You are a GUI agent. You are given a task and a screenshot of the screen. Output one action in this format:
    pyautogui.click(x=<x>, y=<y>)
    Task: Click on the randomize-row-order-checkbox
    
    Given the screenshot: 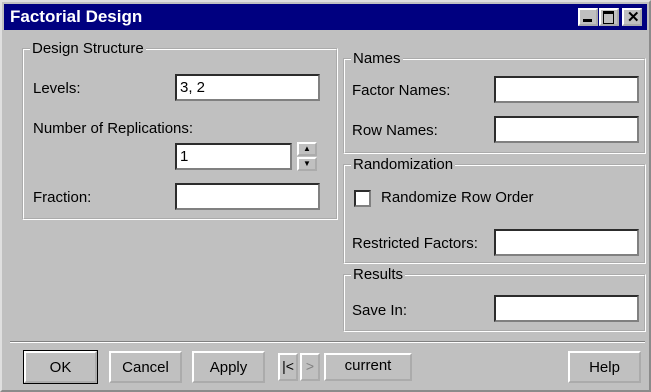 What is the action you would take?
    pyautogui.click(x=362, y=198)
    